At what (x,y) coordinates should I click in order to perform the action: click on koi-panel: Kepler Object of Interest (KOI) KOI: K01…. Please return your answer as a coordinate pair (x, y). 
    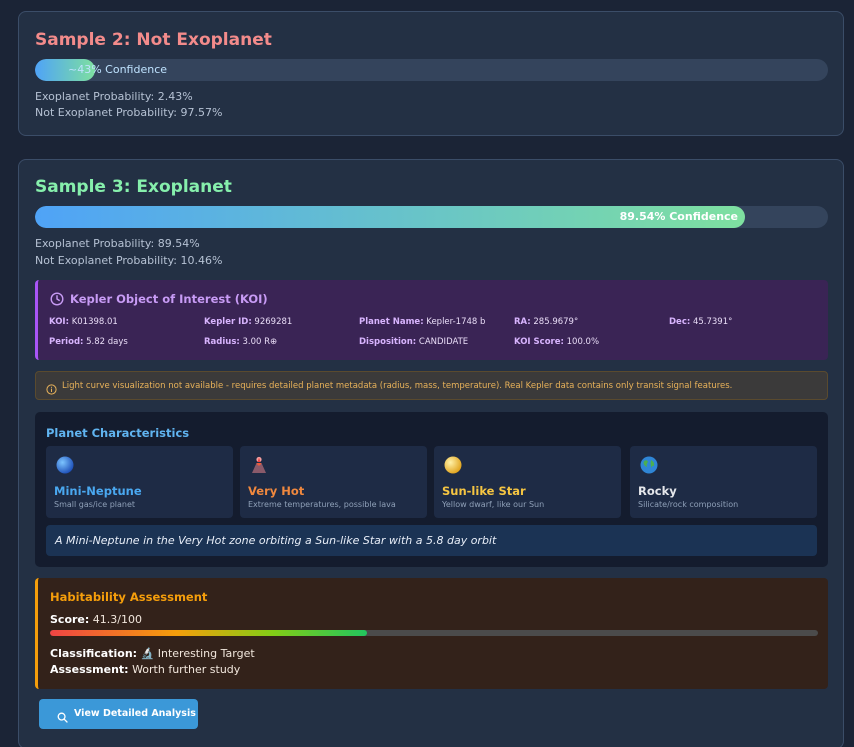
    Looking at the image, I should click on (431, 320).